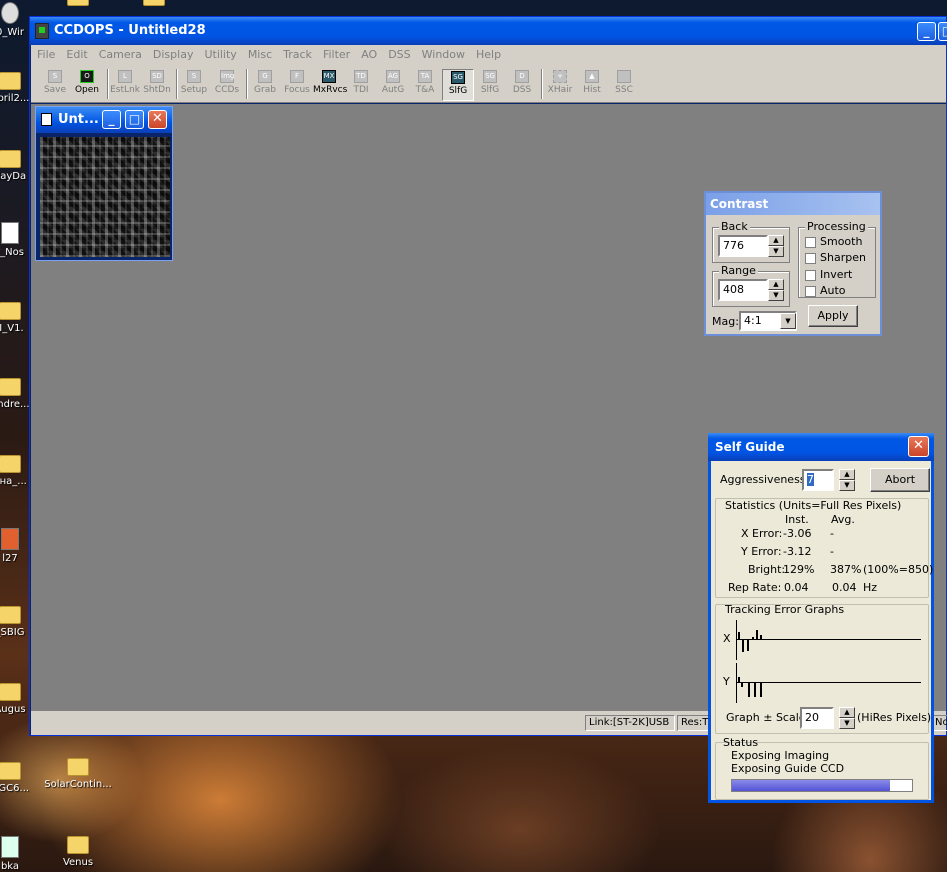  What do you see at coordinates (330, 90) in the screenshot?
I see `toolbar-label: MxRvcs` at bounding box center [330, 90].